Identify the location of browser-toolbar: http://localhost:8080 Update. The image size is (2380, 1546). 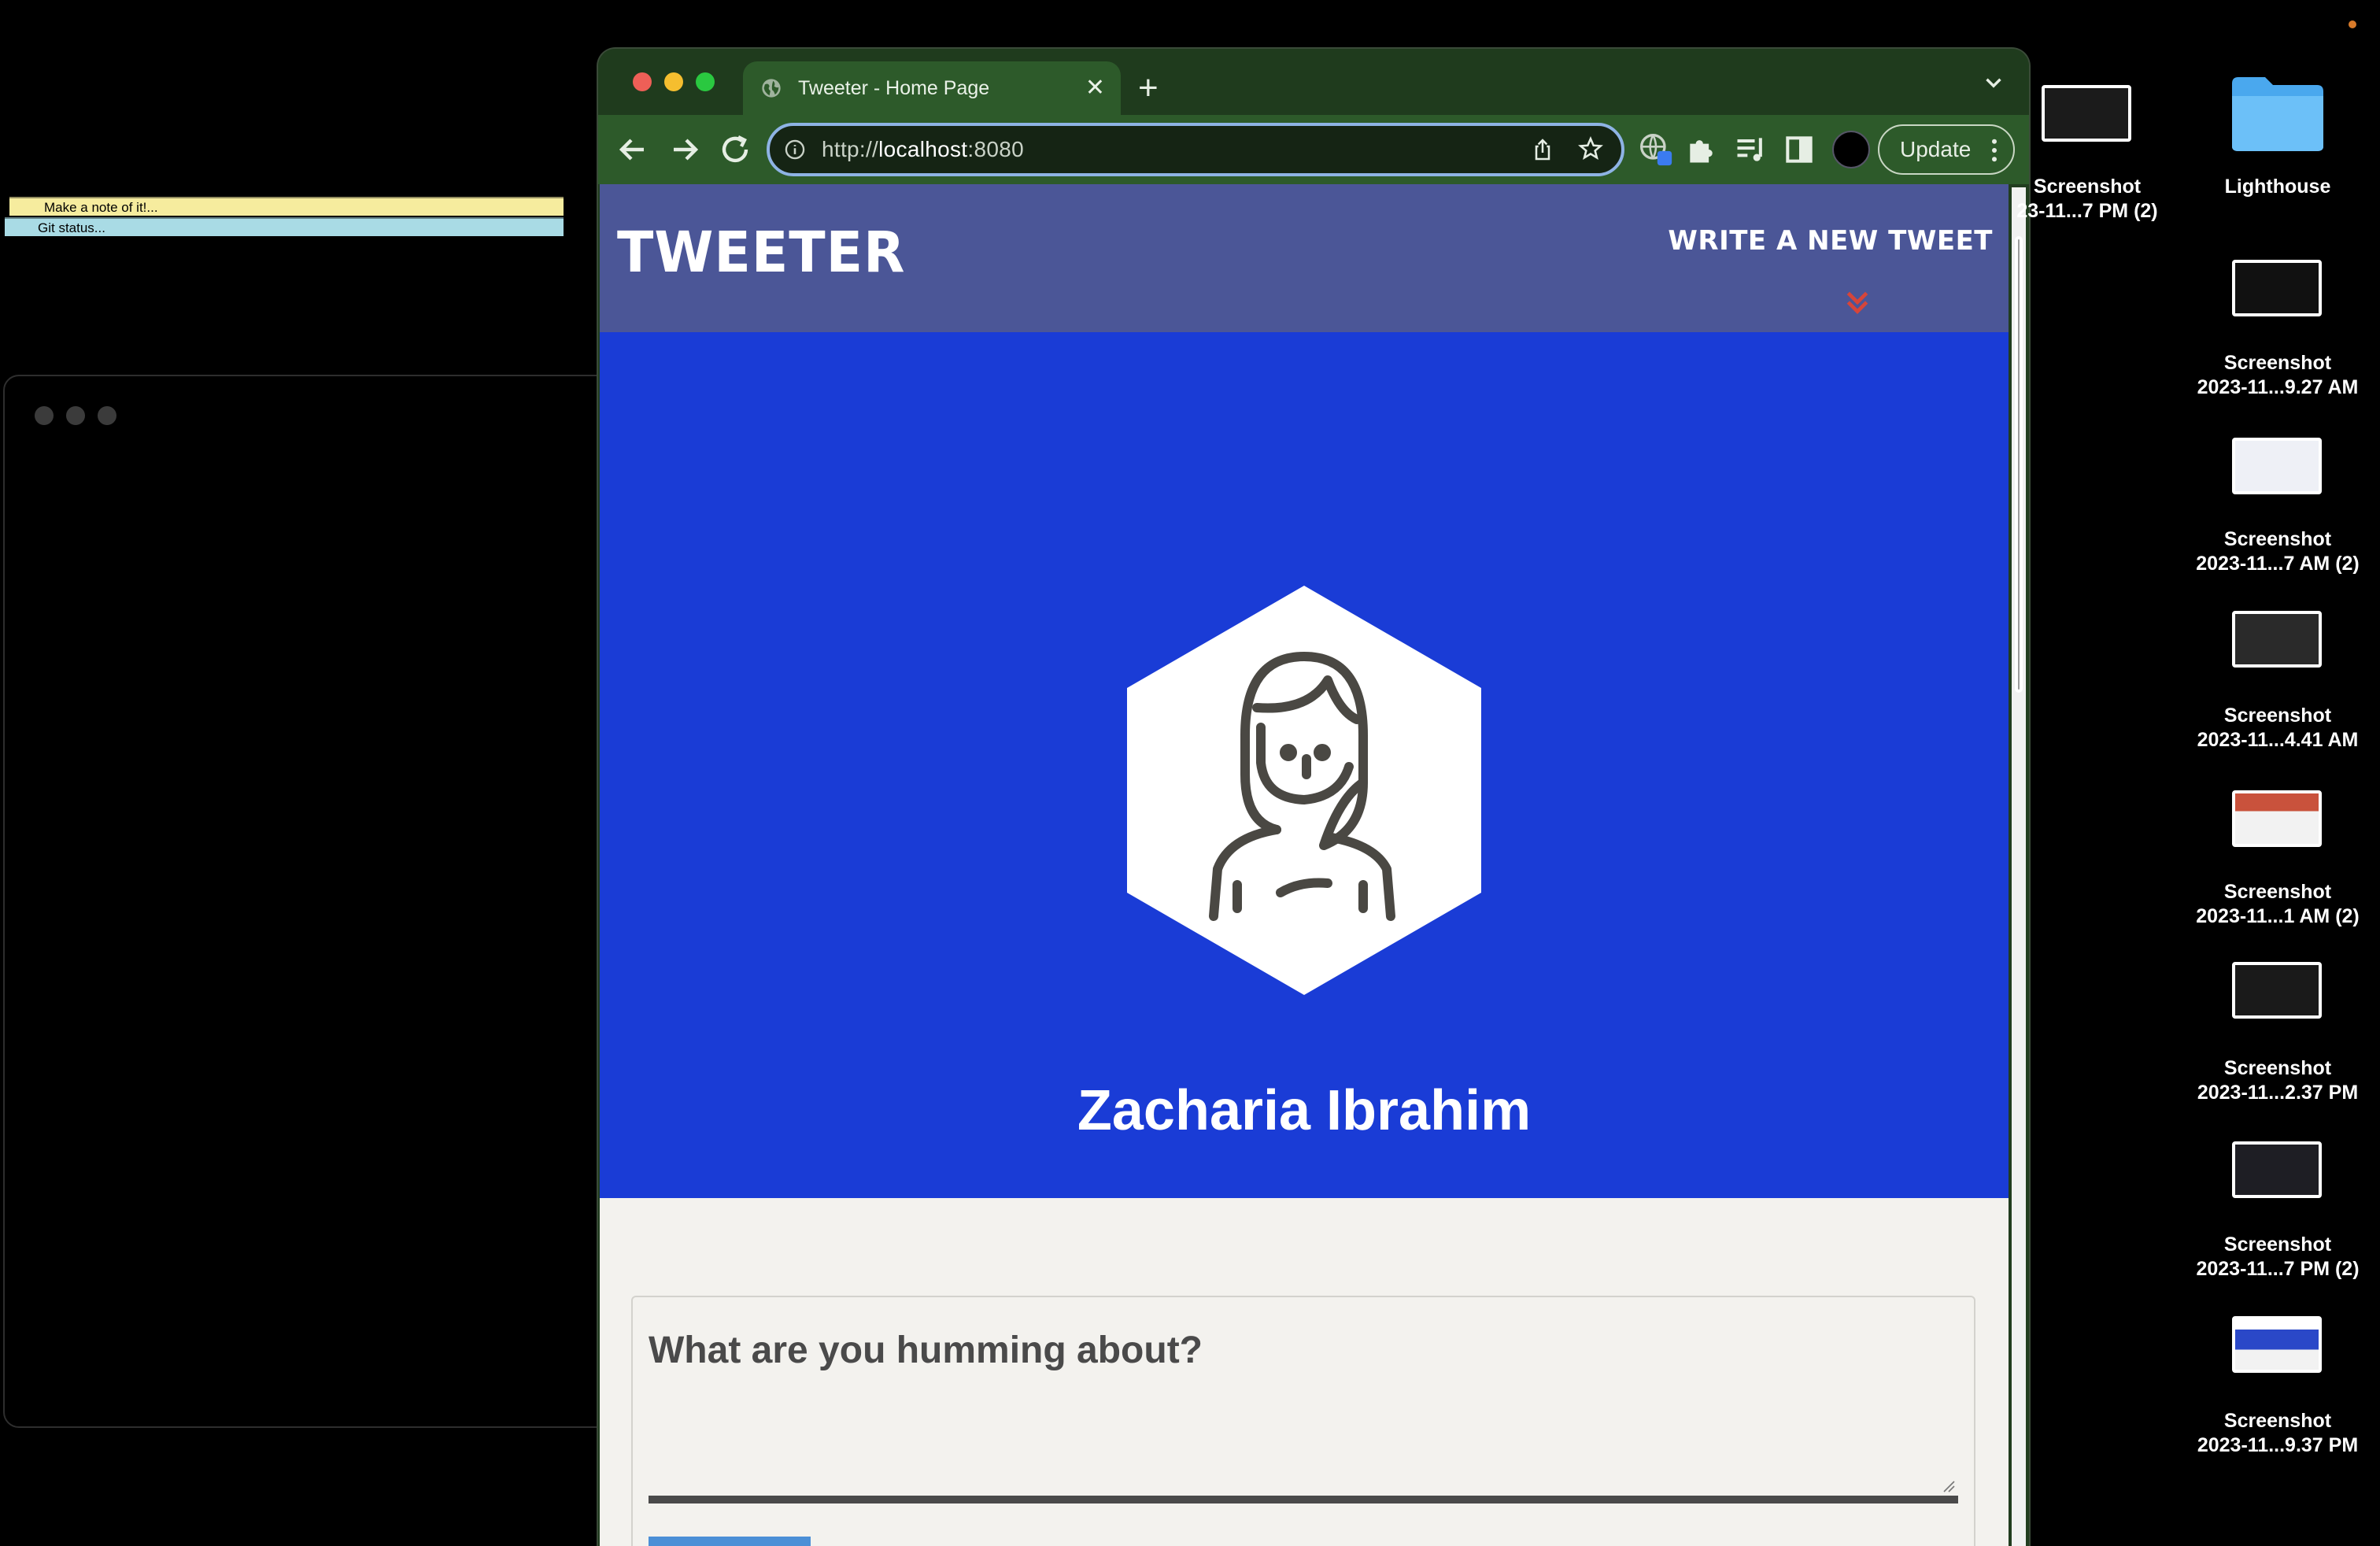
(1313, 150).